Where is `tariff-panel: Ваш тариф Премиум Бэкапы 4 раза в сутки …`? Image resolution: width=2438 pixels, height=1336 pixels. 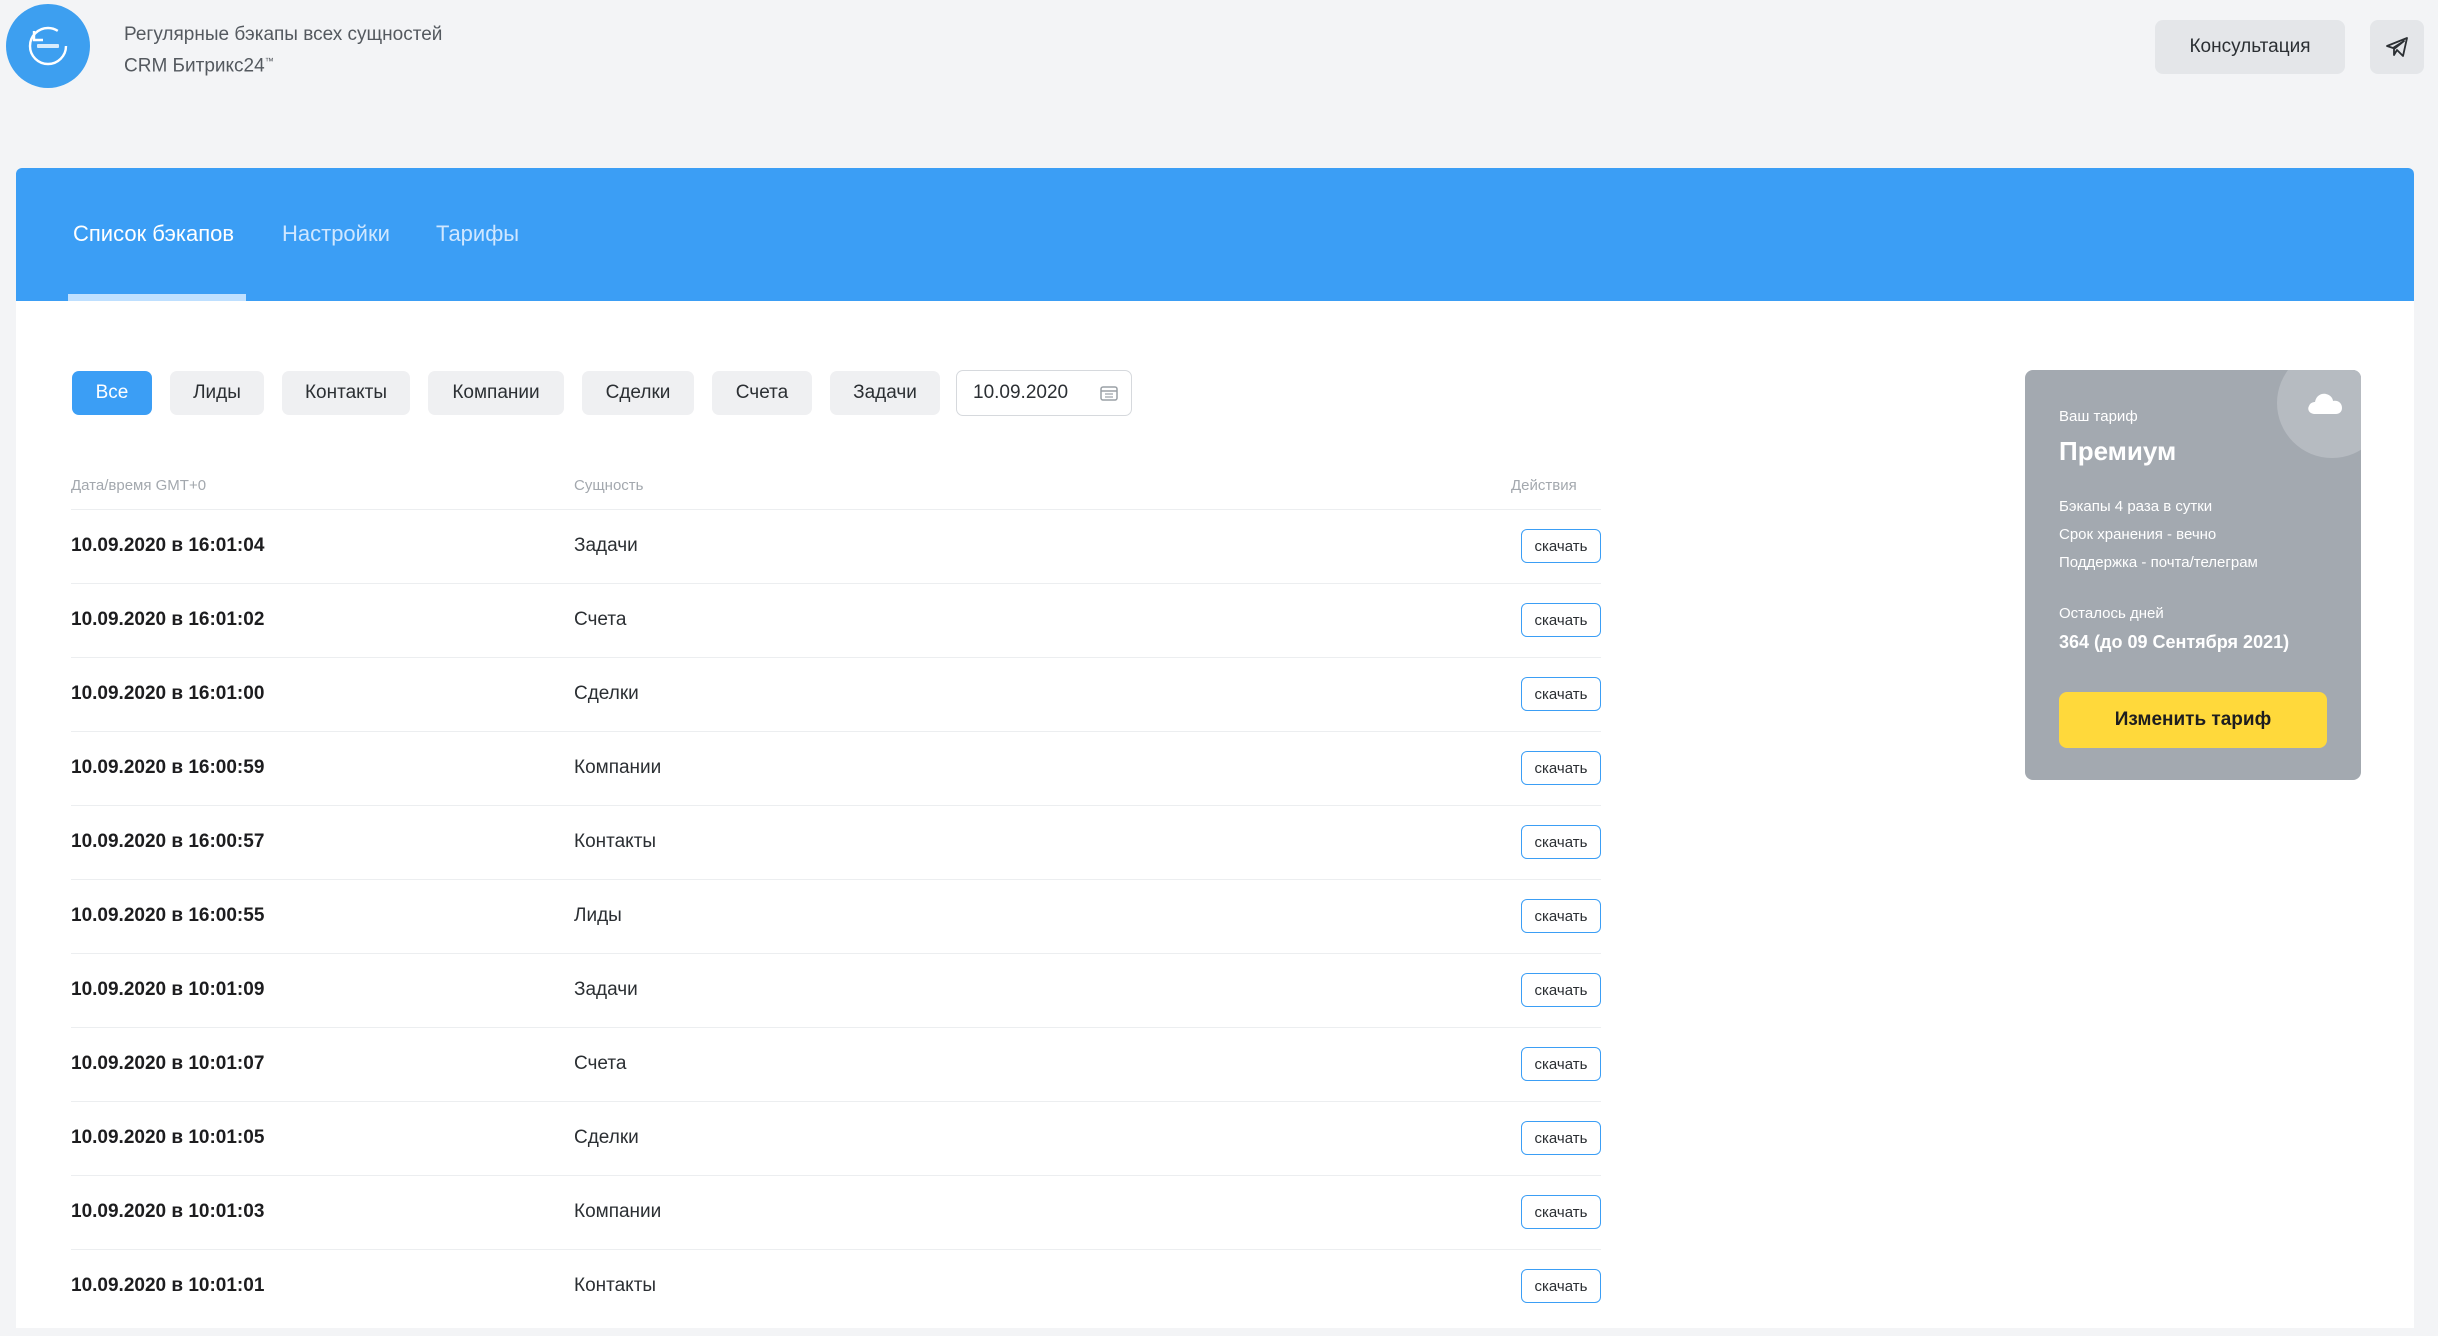 tariff-panel: Ваш тариф Премиум Бэкапы 4 раза в сутки … is located at coordinates (2193, 575).